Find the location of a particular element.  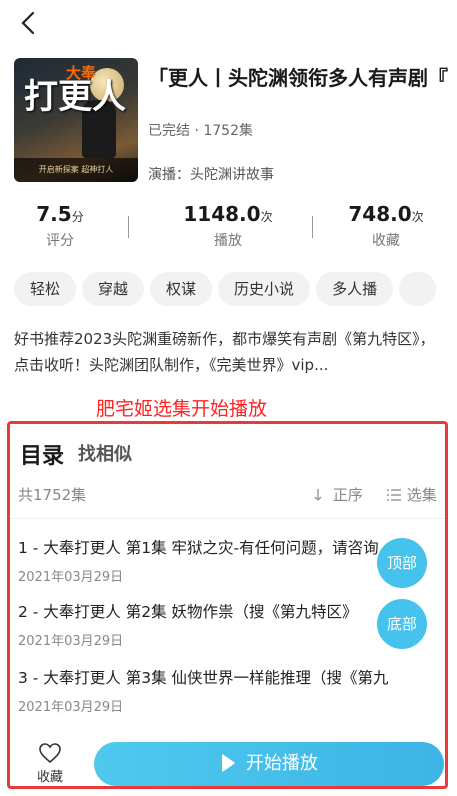

chevron-left-icon is located at coordinates (28, 23).